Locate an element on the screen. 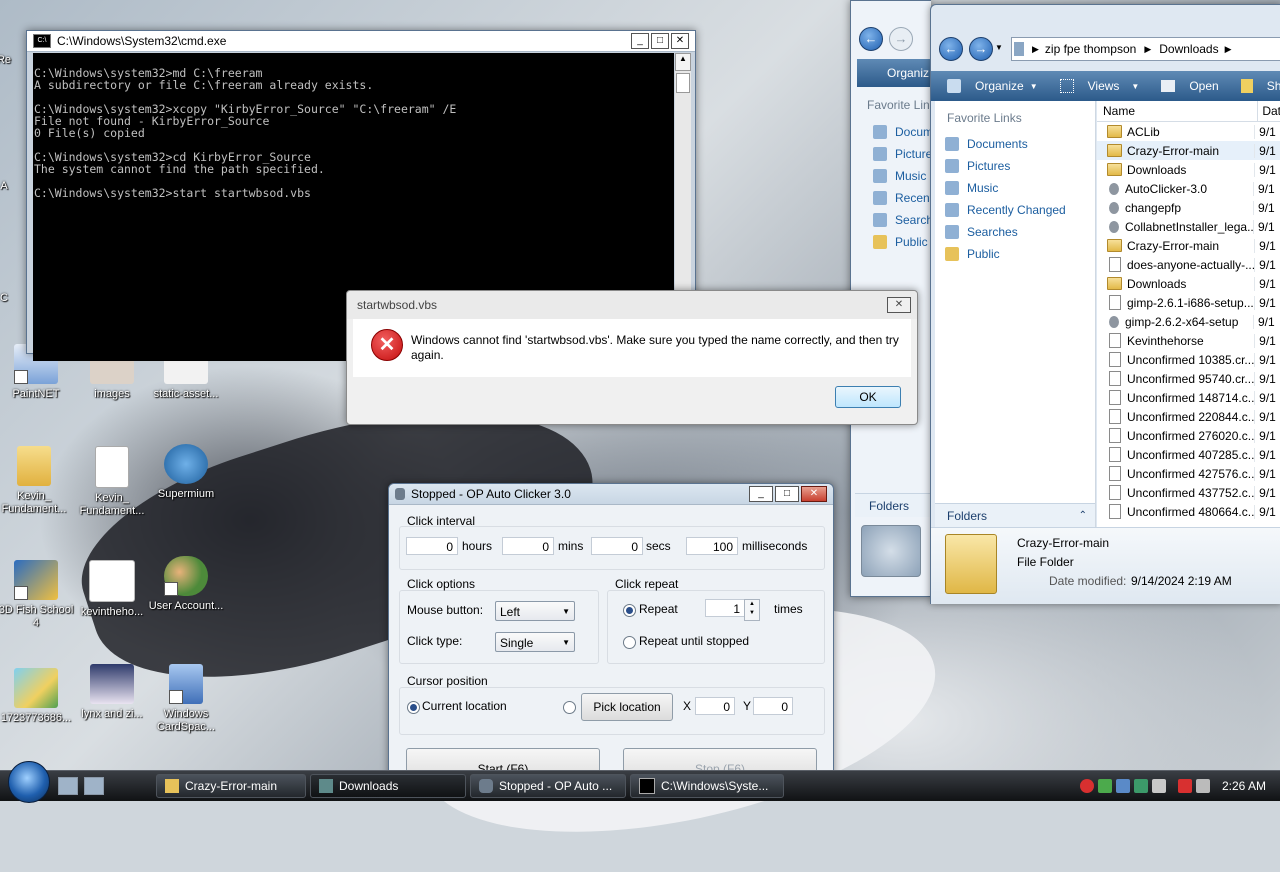 The width and height of the screenshot is (1280, 872). file-row: Unconfirmed 407285.c... 9/1 is located at coordinates (1188, 454).